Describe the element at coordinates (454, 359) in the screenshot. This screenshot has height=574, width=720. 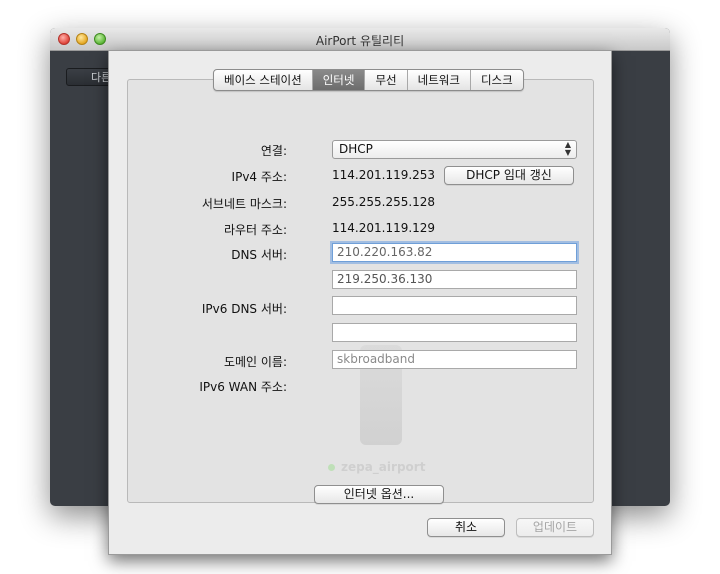
I see `domain-name-field: skbroadband` at that location.